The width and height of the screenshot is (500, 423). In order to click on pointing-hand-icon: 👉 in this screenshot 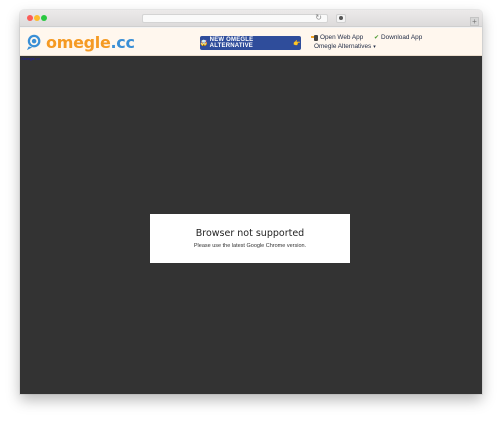, I will do `click(297, 43)`.